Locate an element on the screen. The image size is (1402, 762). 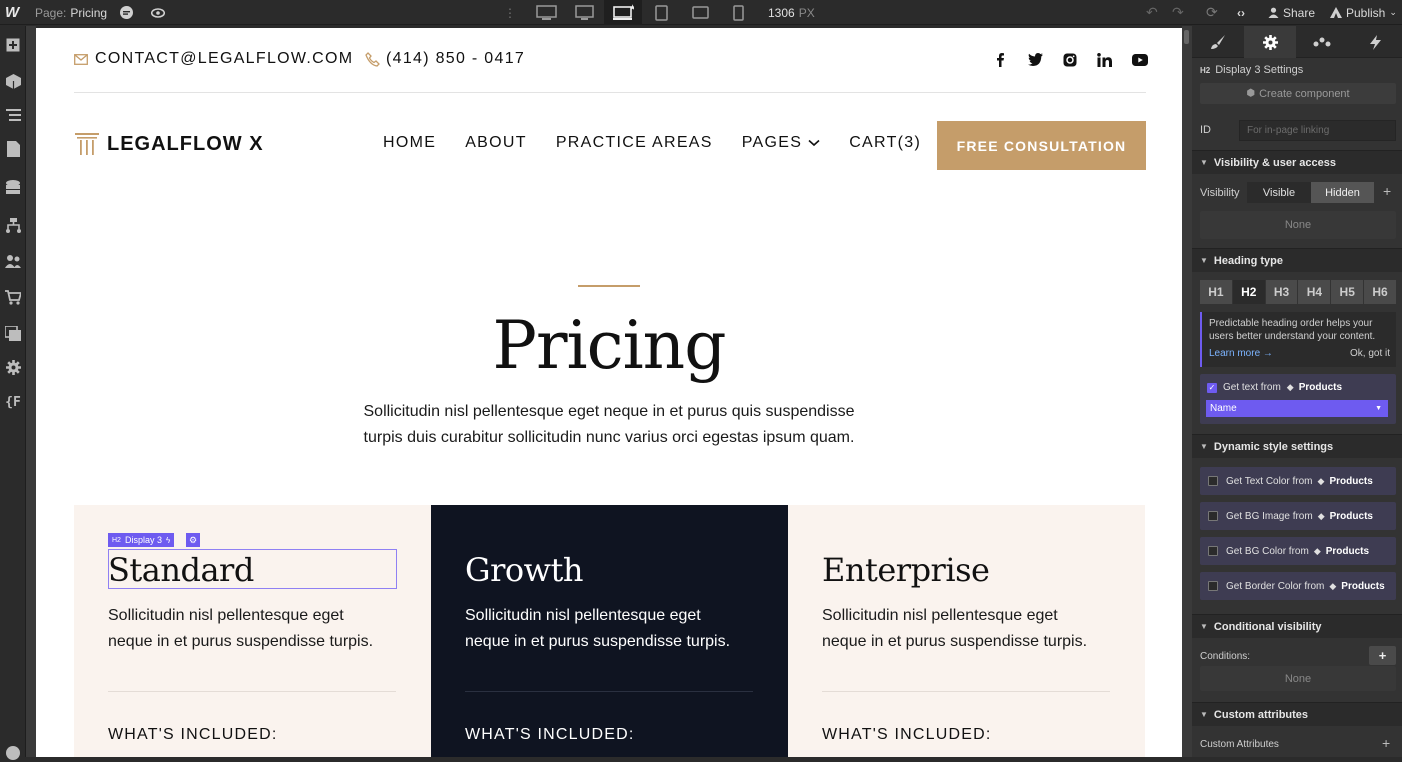
heading-h5-option: H5 is located at coordinates (1347, 292).